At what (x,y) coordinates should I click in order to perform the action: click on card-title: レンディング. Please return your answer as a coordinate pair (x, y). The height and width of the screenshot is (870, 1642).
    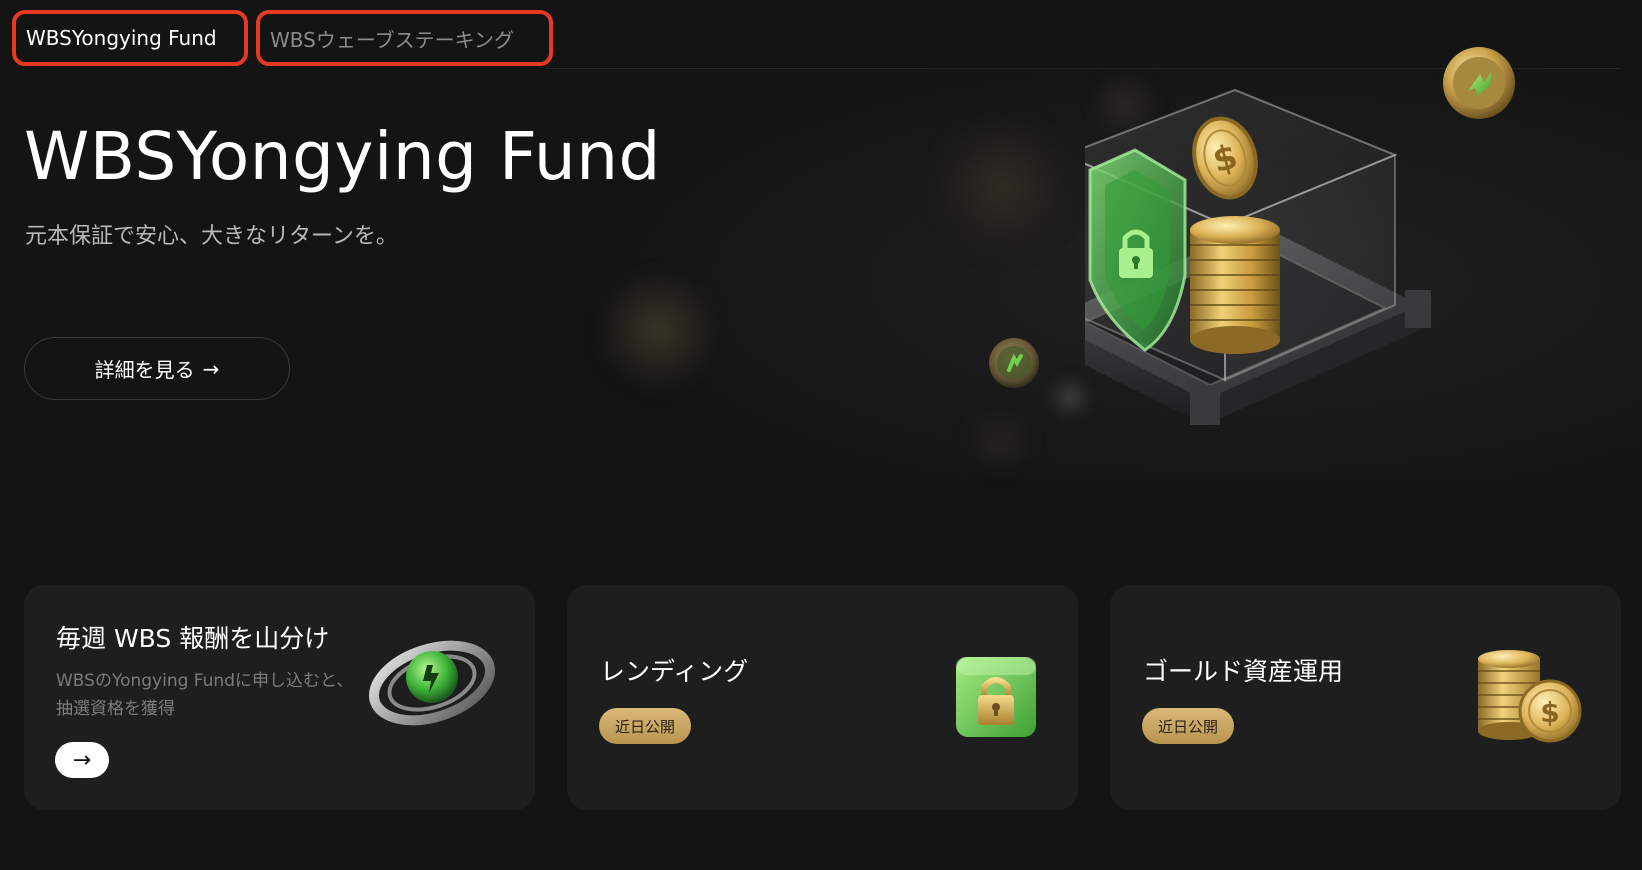
    Looking at the image, I should click on (674, 671).